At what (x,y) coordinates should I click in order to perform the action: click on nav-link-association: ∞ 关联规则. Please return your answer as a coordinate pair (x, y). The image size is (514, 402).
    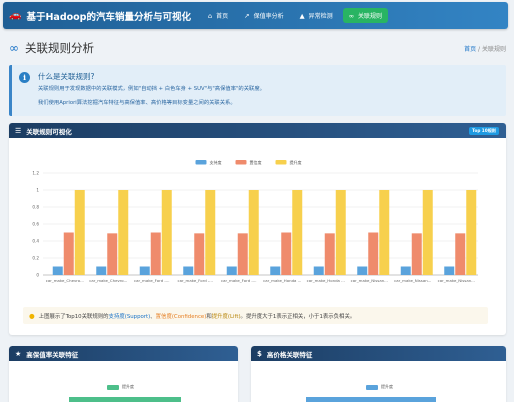
    Looking at the image, I should click on (365, 15).